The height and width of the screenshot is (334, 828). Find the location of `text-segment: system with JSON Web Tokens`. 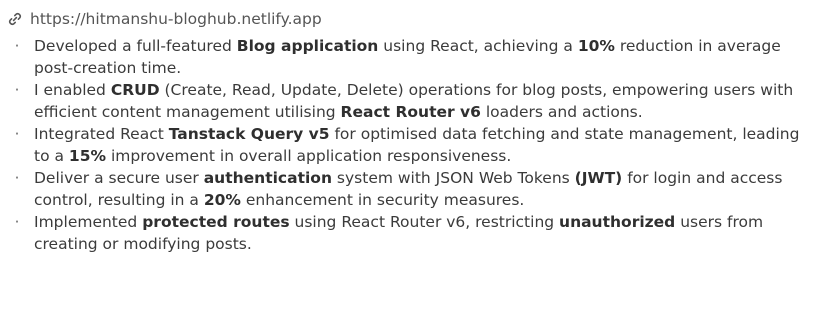

text-segment: system with JSON Web Tokens is located at coordinates (453, 178).